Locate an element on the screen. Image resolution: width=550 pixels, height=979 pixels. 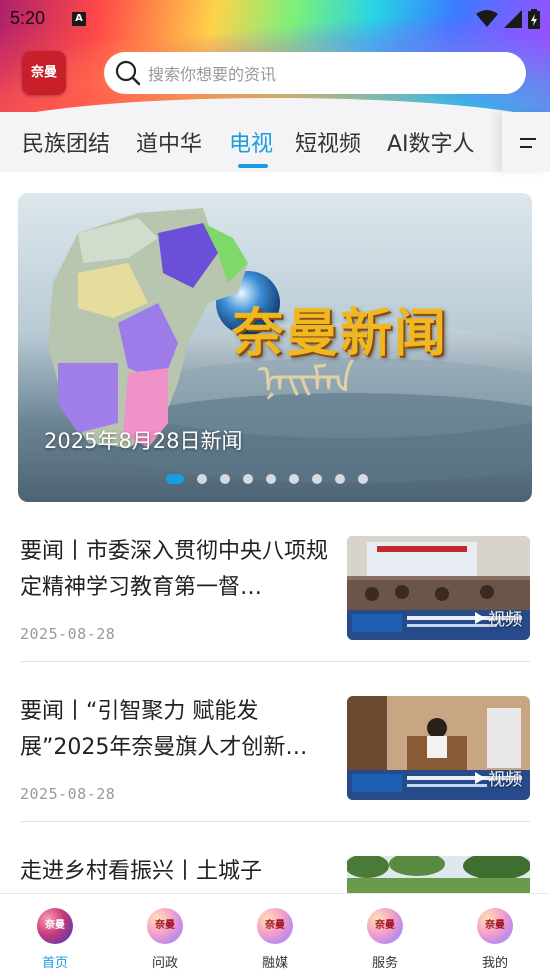
status-icons is located at coordinates (508, 19).